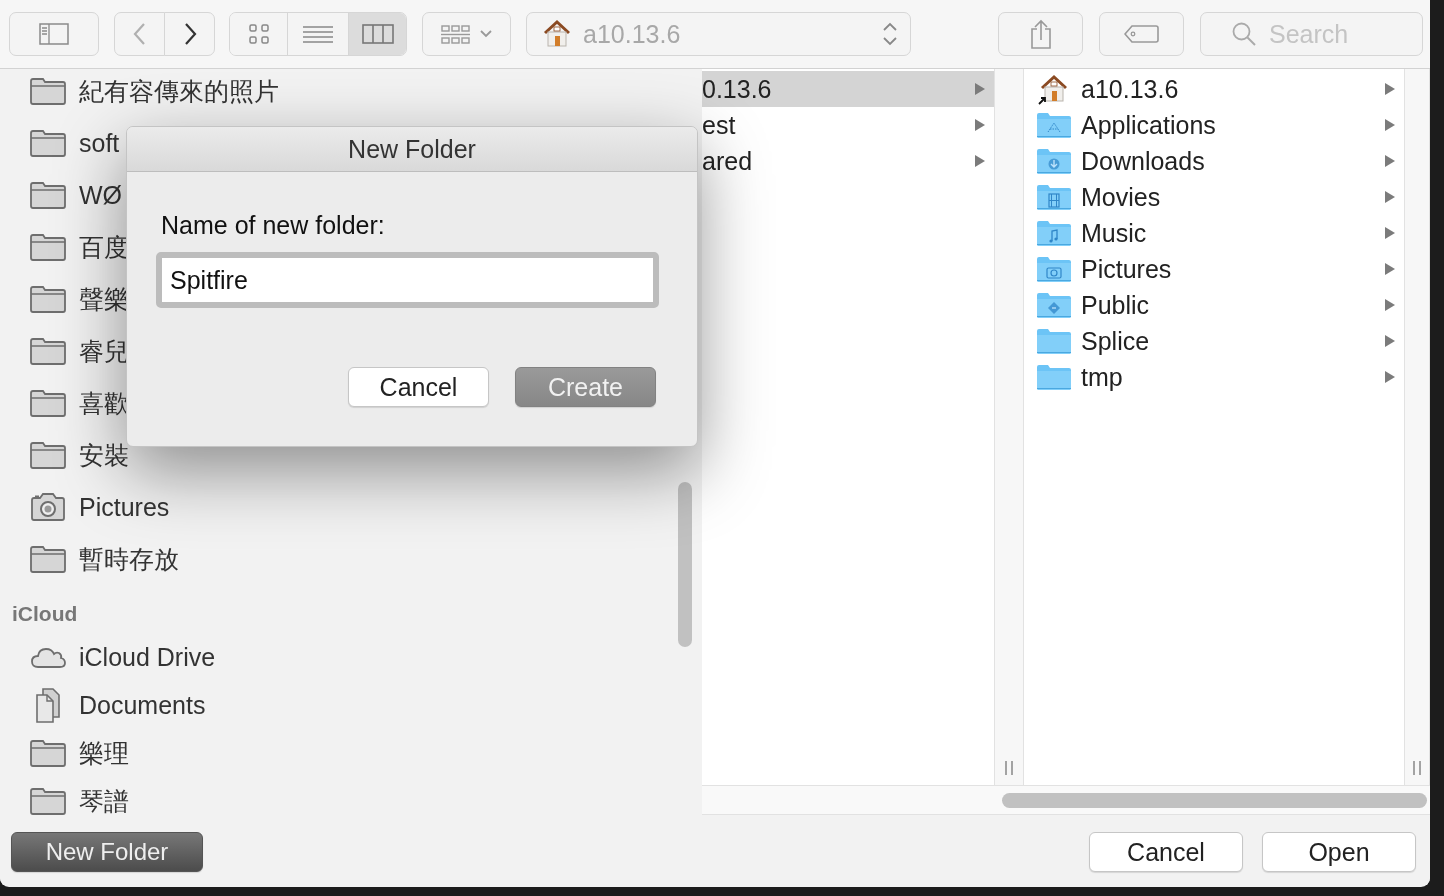  Describe the element at coordinates (412, 149) in the screenshot. I see `dialog-title: New Folder` at that location.